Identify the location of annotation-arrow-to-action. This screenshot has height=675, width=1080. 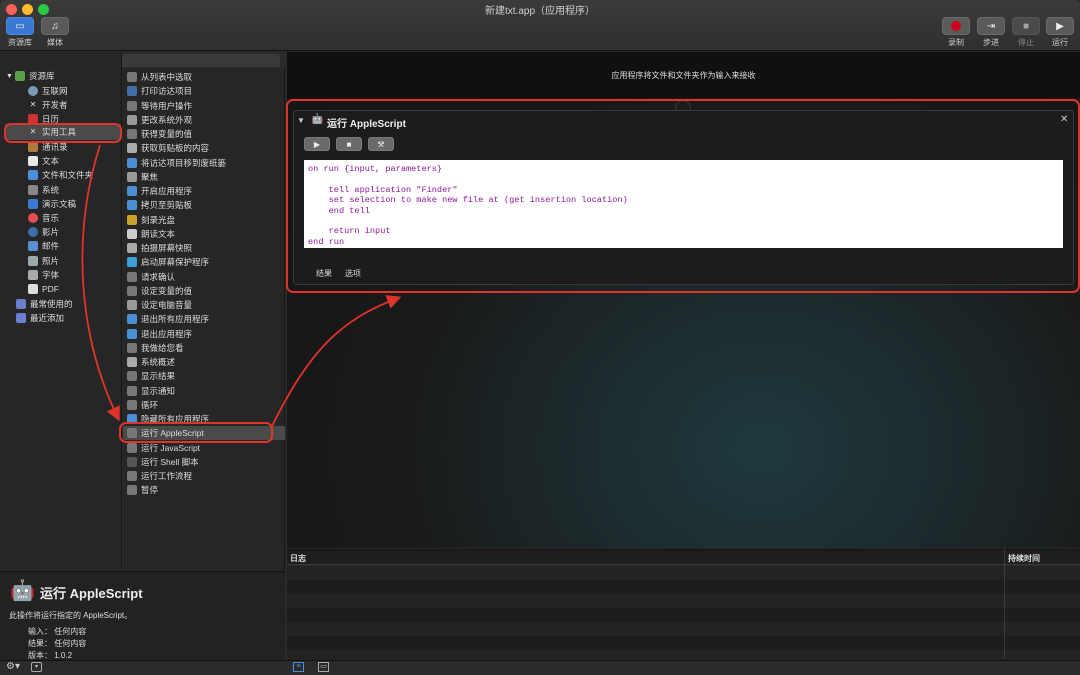
(100, 283).